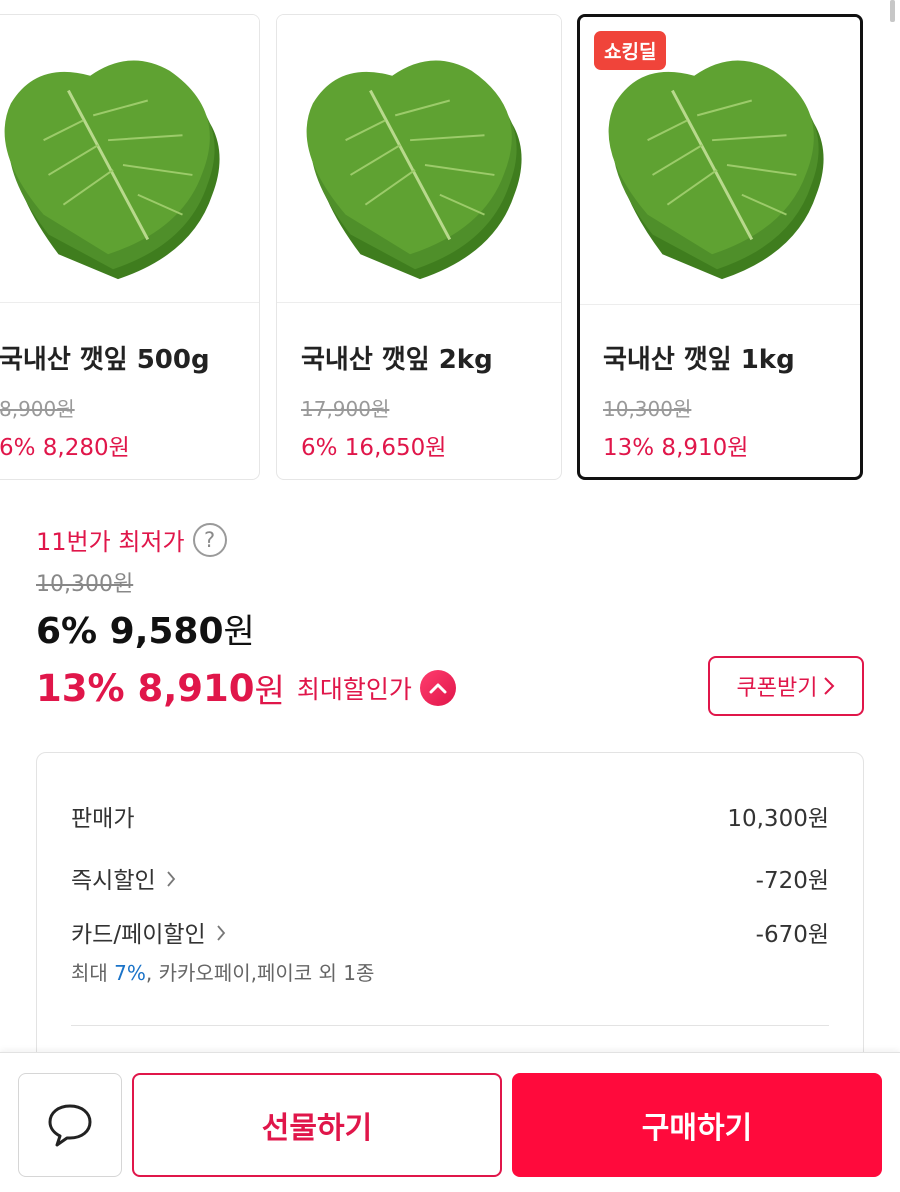  Describe the element at coordinates (269, 690) in the screenshot. I see `max-price-currency: 원` at that location.